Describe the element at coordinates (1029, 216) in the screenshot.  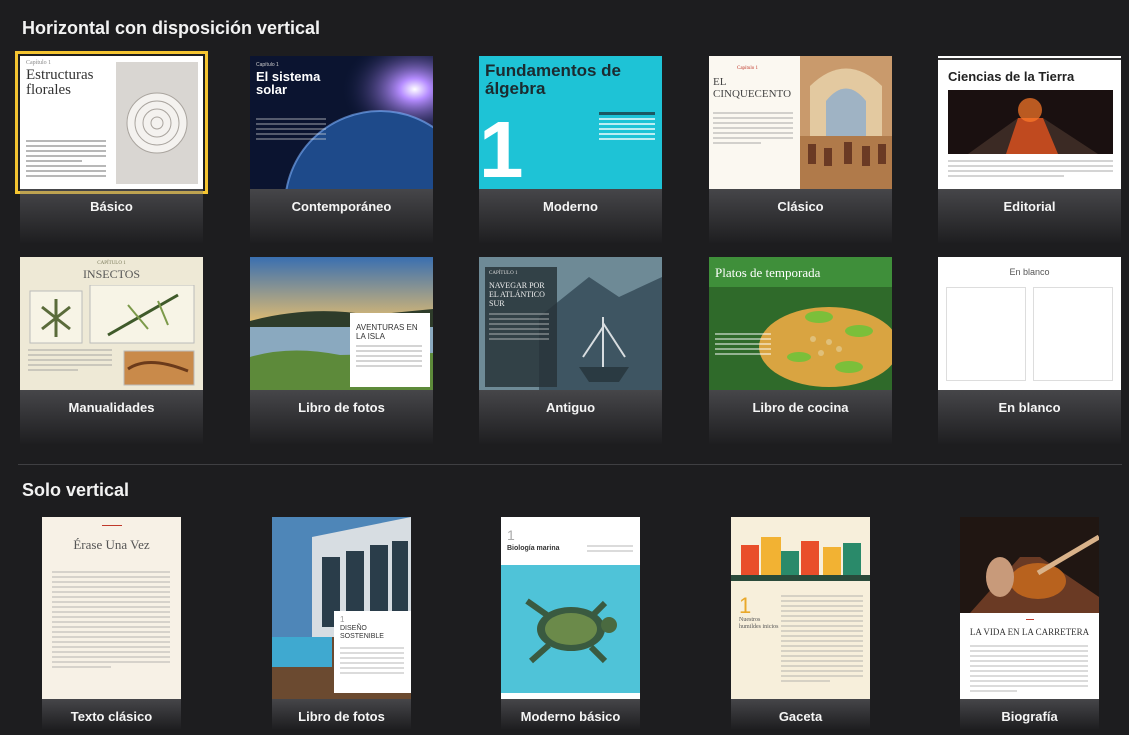
I see `template-label: Editorial` at that location.